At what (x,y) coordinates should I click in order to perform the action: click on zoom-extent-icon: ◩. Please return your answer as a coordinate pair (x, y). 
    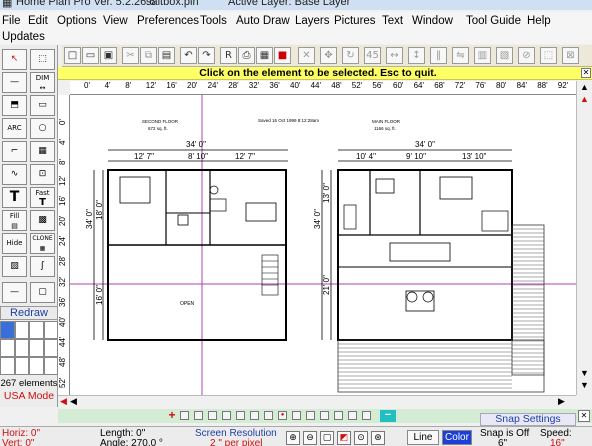
    Looking at the image, I should click on (344, 438).